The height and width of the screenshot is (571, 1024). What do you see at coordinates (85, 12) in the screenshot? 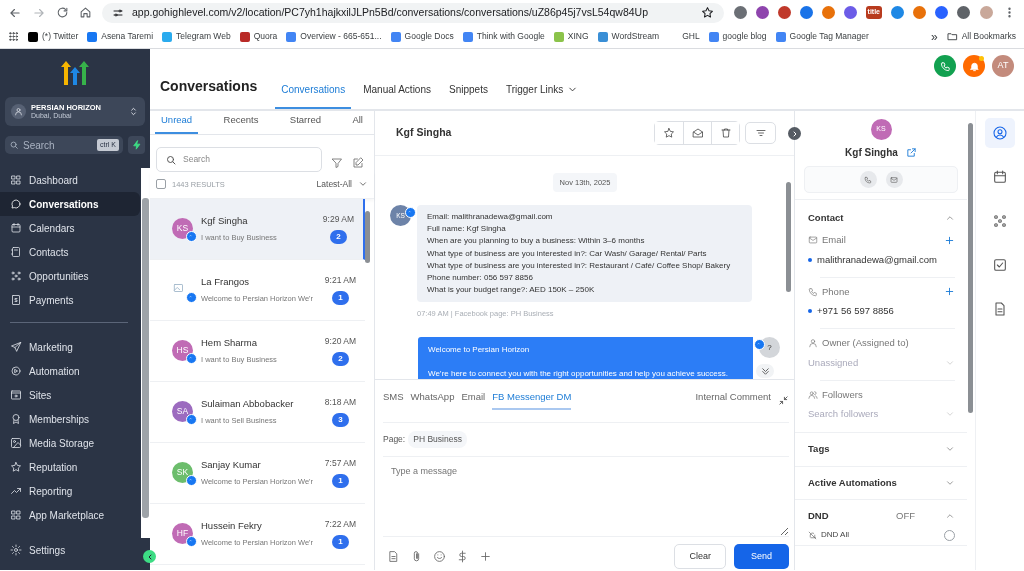
I see `home-icon` at bounding box center [85, 12].